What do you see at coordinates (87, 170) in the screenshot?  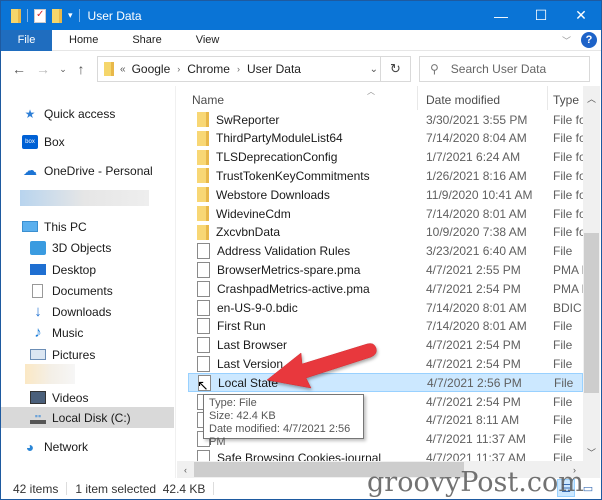 I see `sidebar-item-onedrive: ☁ OneDrive - Personal` at bounding box center [87, 170].